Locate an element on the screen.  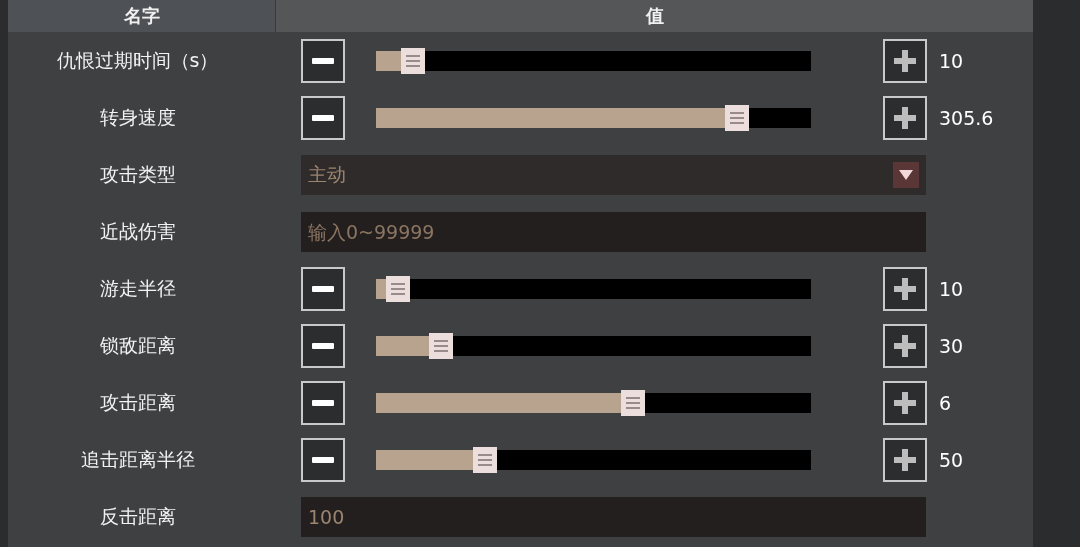
value-reading: 305.6 is located at coordinates (966, 117).